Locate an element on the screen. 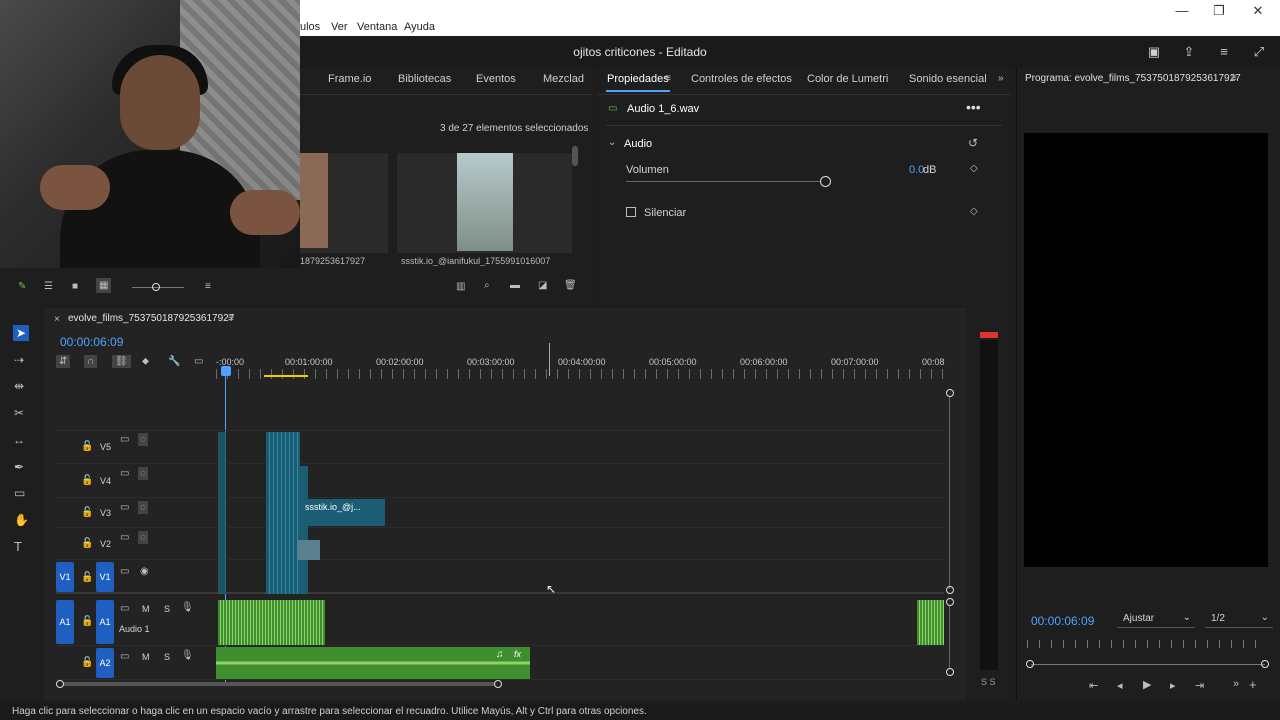 The height and width of the screenshot is (720, 1280). sort-icon: ≡ is located at coordinates (208, 286).